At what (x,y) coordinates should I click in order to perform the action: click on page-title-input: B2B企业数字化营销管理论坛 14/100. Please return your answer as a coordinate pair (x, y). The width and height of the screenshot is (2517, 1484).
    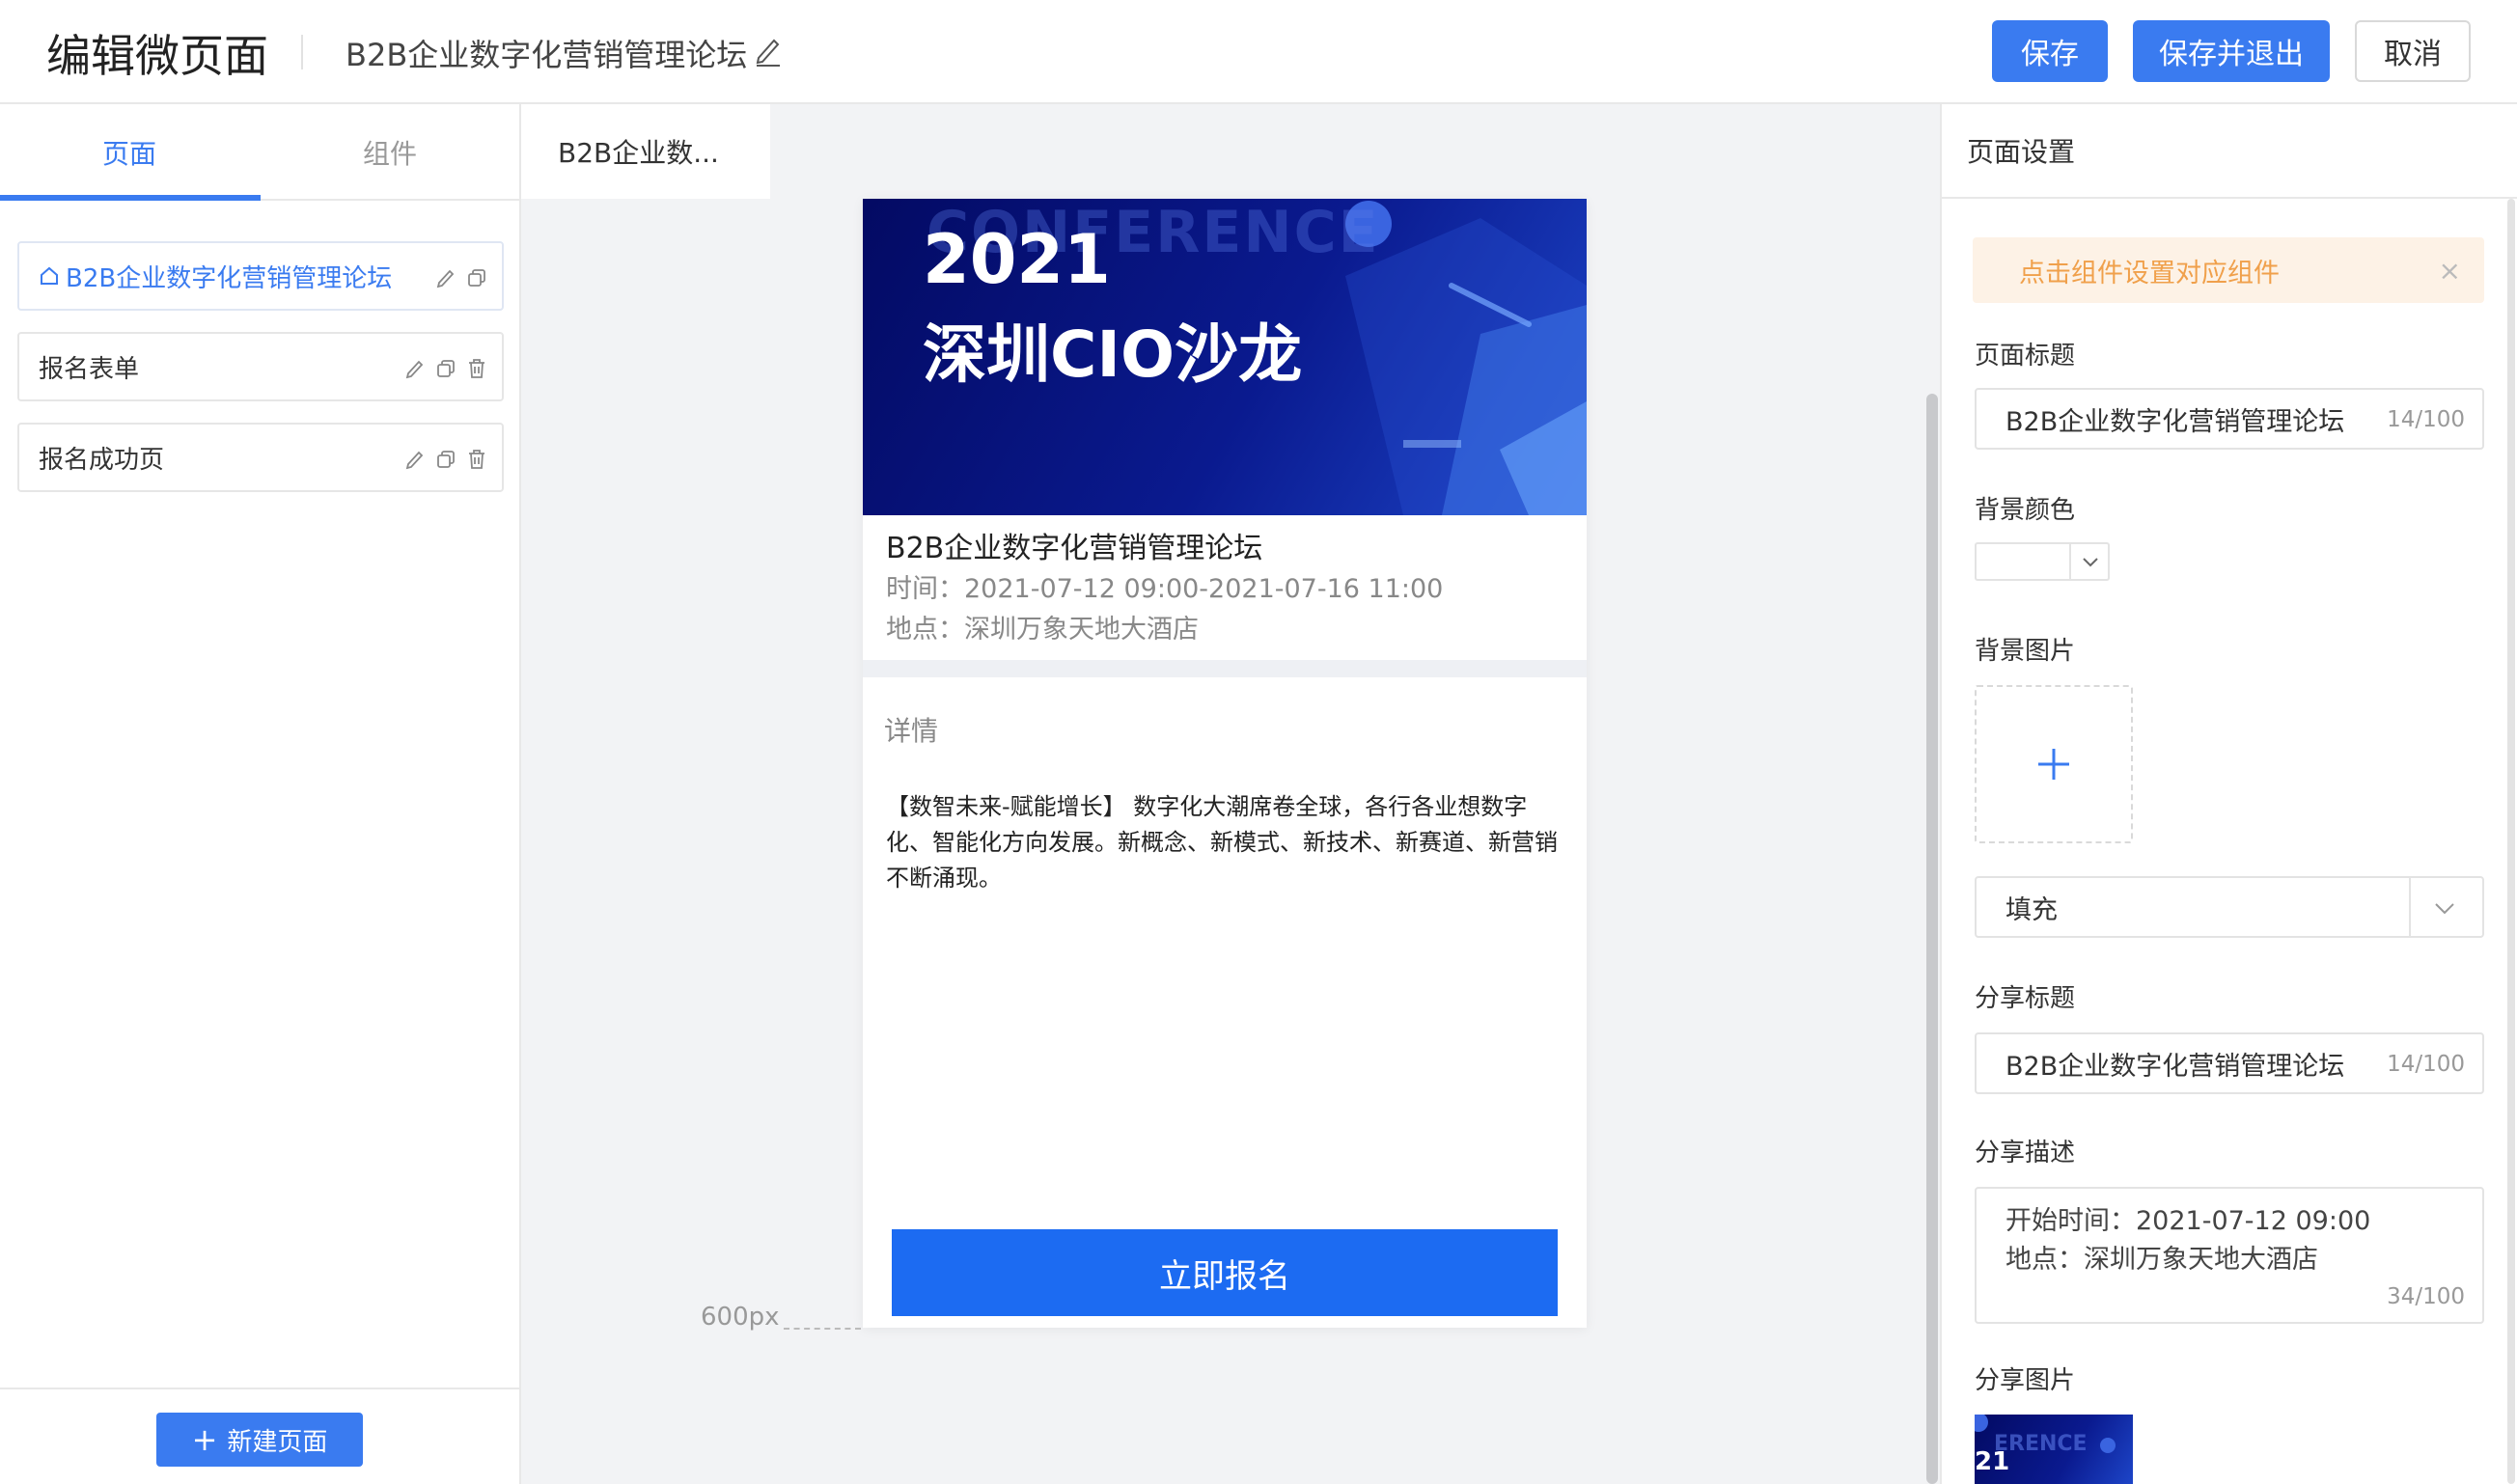
    Looking at the image, I should click on (2229, 419).